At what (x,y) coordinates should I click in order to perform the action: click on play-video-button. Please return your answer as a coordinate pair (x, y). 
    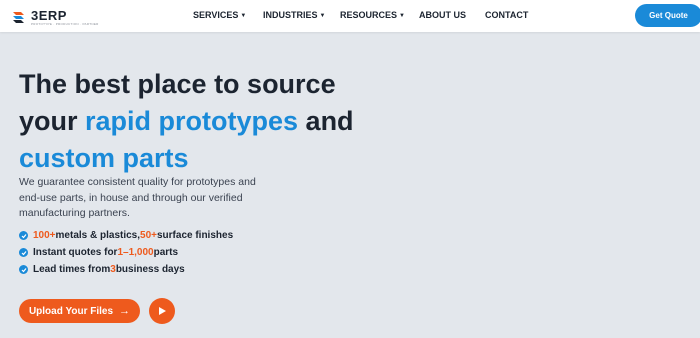
    Looking at the image, I should click on (162, 311).